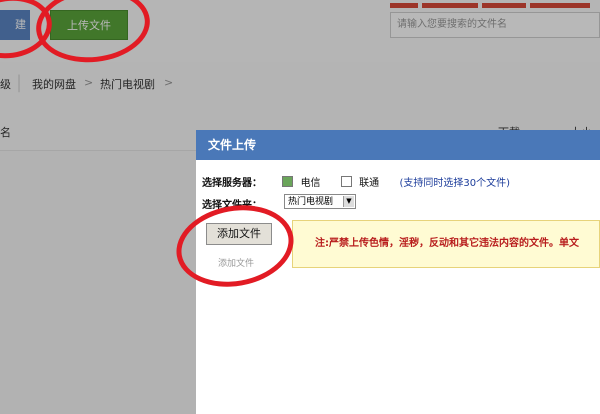 This screenshot has height=414, width=600. What do you see at coordinates (356, 181) in the screenshot?
I see `server-row: 选择服务器： 电信 联通 (支持同时选择30个文件)` at bounding box center [356, 181].